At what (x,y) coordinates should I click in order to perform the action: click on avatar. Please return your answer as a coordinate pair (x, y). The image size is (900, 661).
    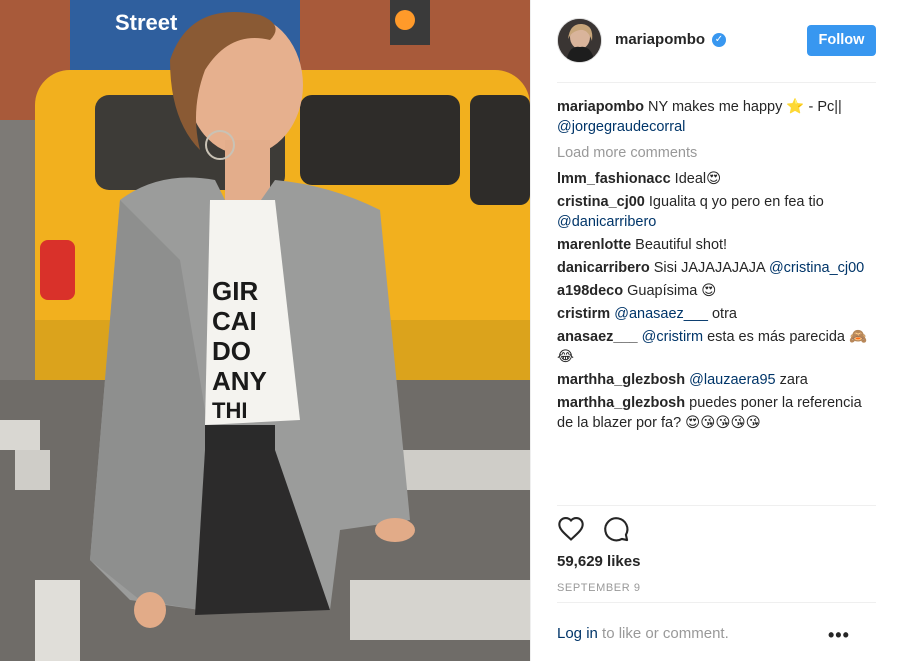
    Looking at the image, I should click on (579, 40).